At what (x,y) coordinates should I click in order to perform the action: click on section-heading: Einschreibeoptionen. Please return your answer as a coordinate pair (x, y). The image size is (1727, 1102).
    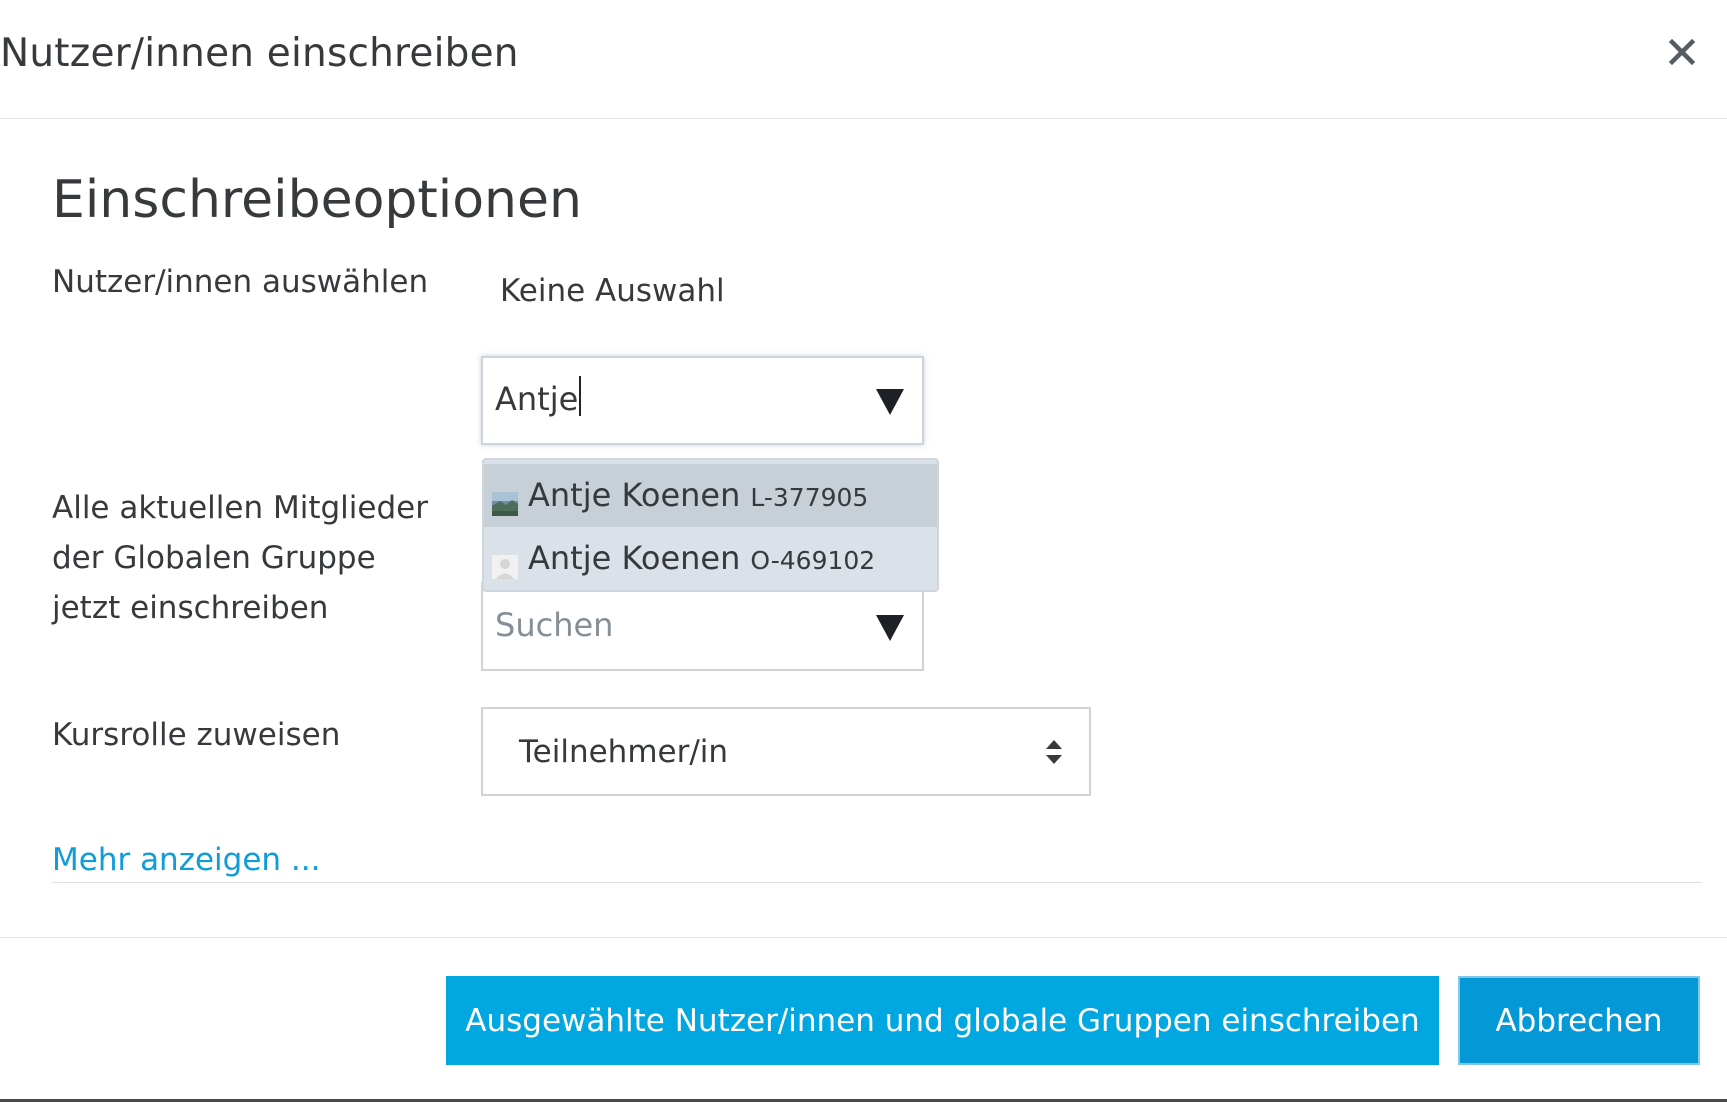
    Looking at the image, I should click on (317, 200).